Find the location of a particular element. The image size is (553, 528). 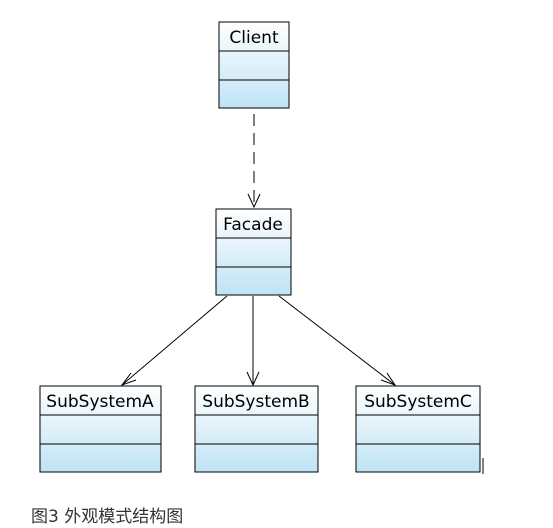

class-name-subsystem-a: SubSystemA is located at coordinates (100, 402).